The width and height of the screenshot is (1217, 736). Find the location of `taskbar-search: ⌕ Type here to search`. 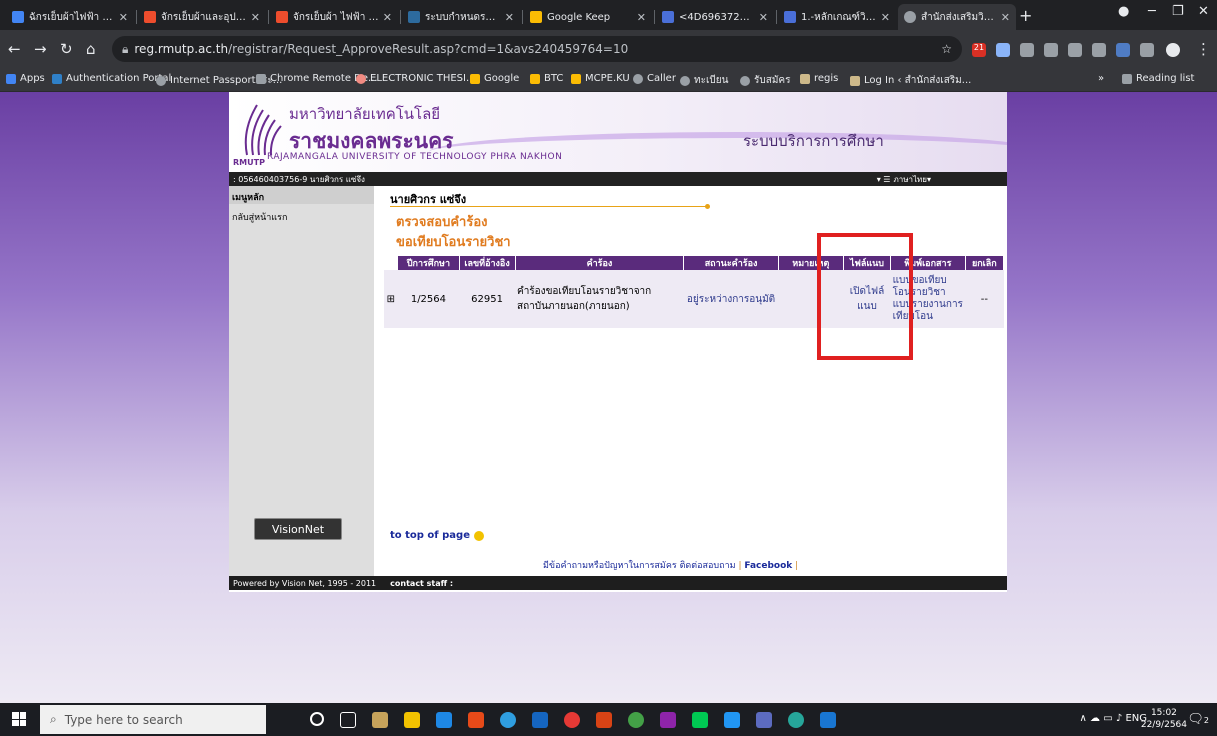

taskbar-search: ⌕ Type here to search is located at coordinates (153, 719).